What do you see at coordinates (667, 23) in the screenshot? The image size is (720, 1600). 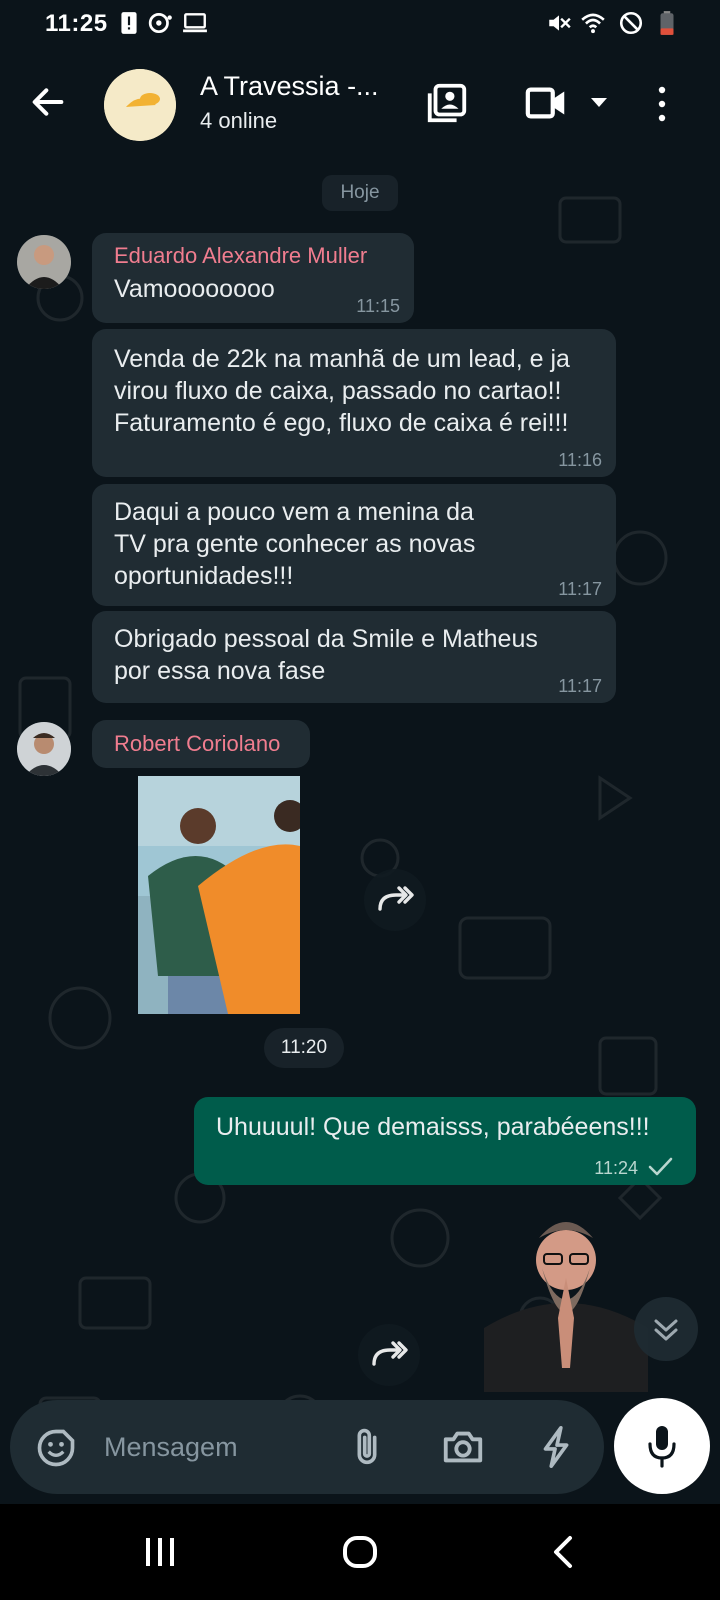 I see `battery-low-icon` at bounding box center [667, 23].